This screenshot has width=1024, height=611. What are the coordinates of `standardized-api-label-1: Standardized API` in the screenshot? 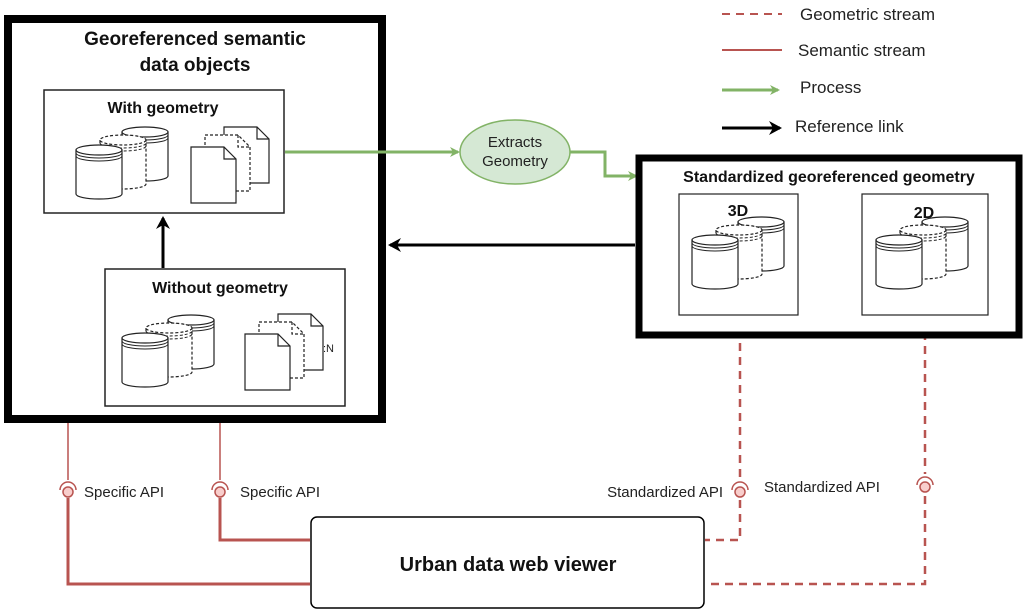 It's located at (665, 492).